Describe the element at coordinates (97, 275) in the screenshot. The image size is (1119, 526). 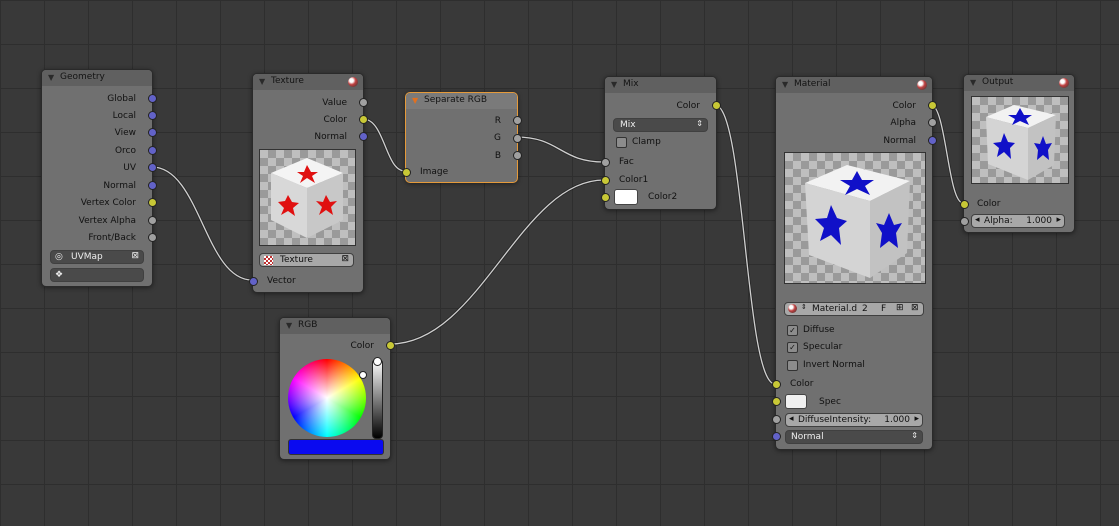
I see `vertex-color-field: ❖` at that location.